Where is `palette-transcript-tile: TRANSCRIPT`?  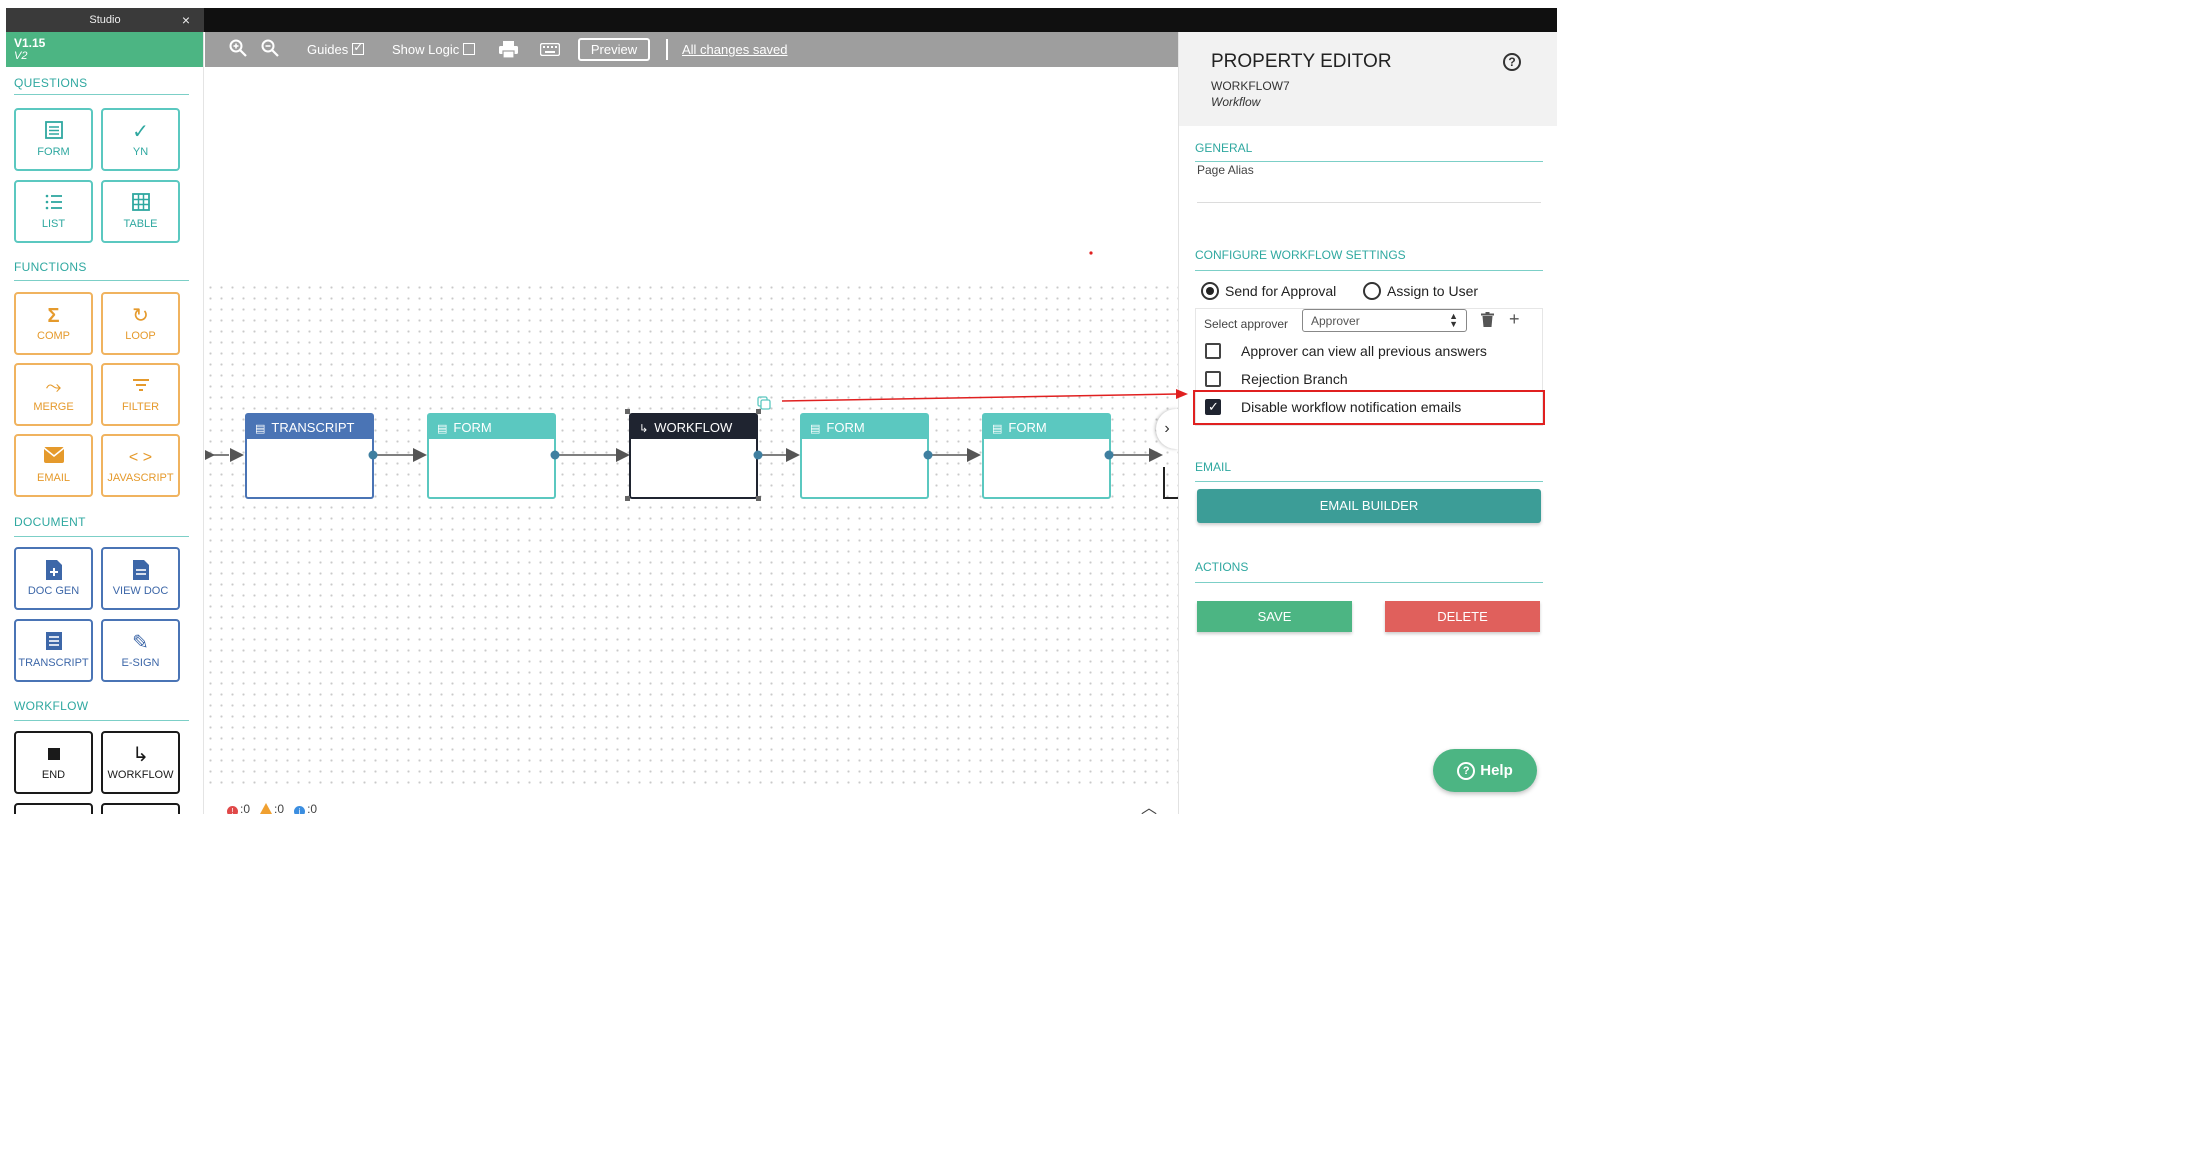
palette-transcript-tile: TRANSCRIPT is located at coordinates (53, 650).